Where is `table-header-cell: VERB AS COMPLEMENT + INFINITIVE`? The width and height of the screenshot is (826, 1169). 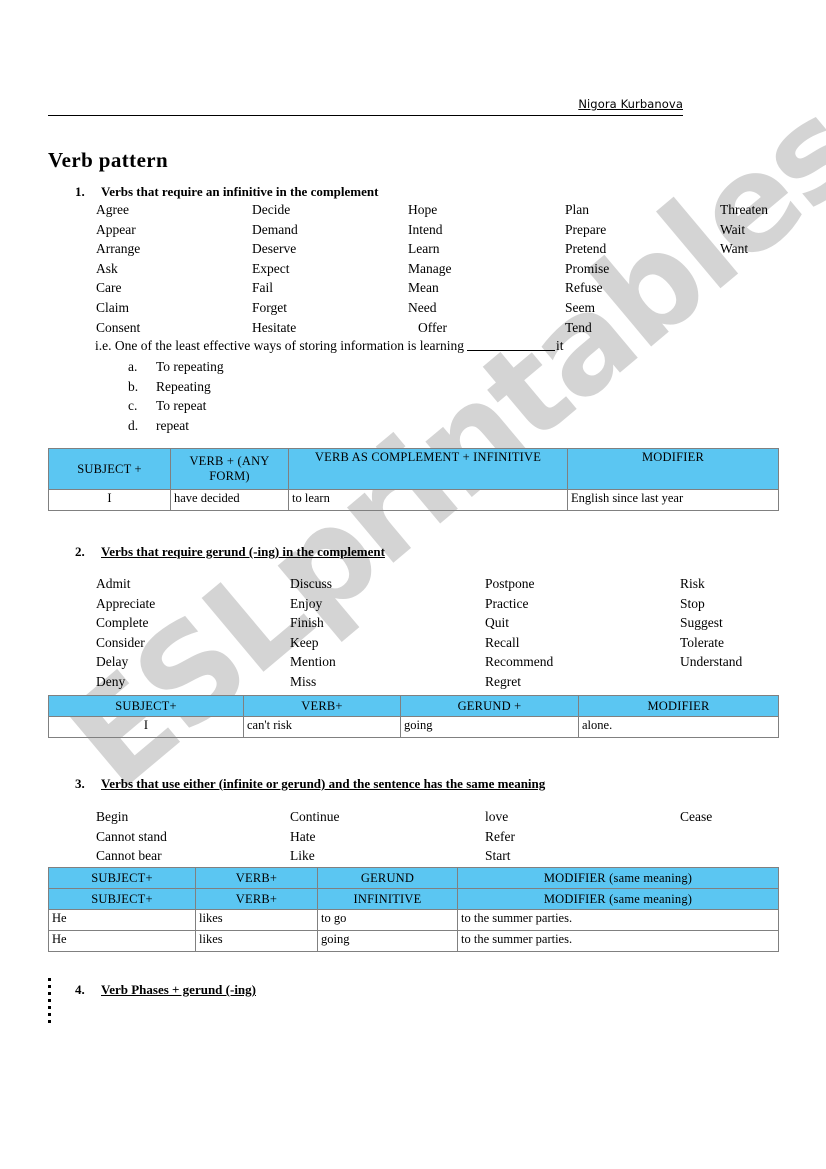 table-header-cell: VERB AS COMPLEMENT + INFINITIVE is located at coordinates (428, 469).